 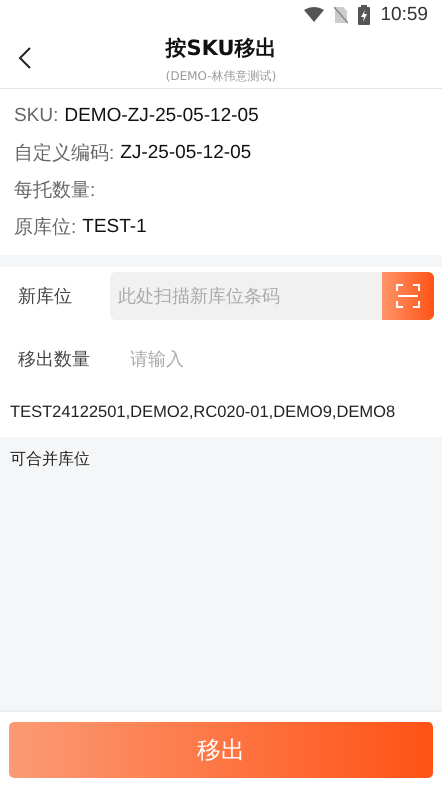 I want to click on info-label: 每托数量:, so click(x=55, y=190).